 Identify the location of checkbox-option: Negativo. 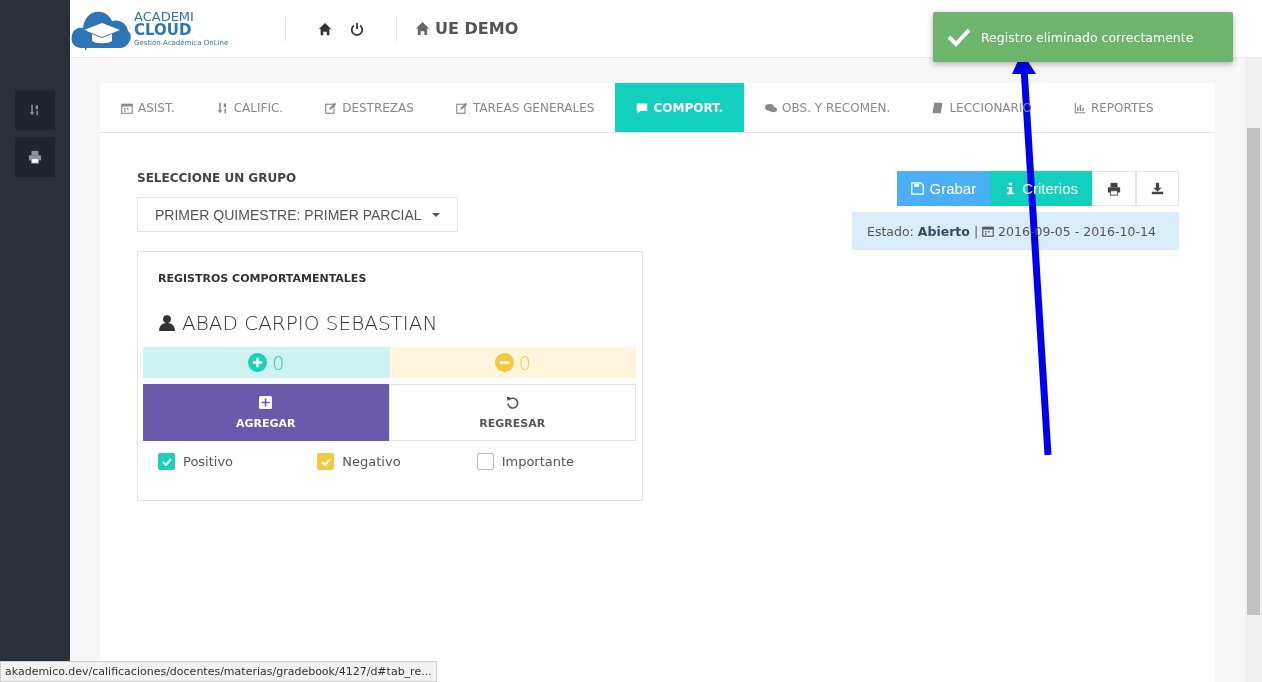
(397, 461).